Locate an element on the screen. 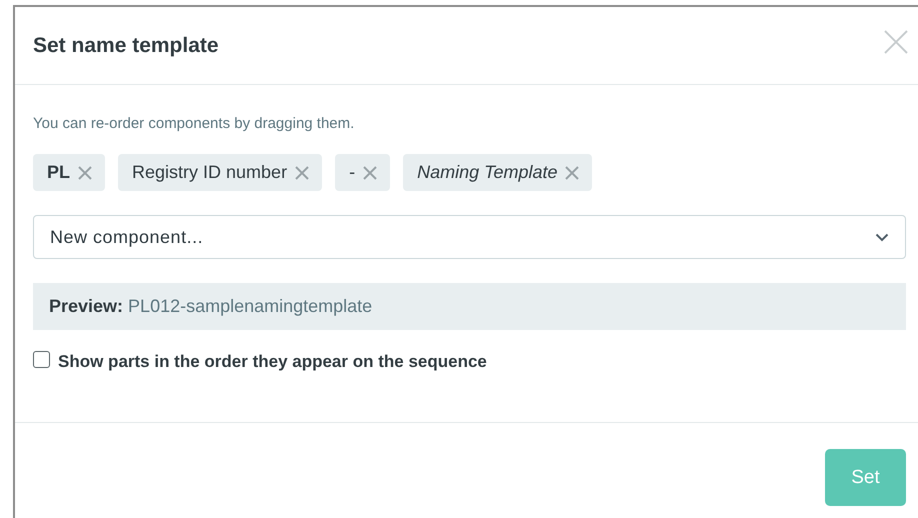 This screenshot has width=918, height=518. chip-label: Naming Template is located at coordinates (487, 172).